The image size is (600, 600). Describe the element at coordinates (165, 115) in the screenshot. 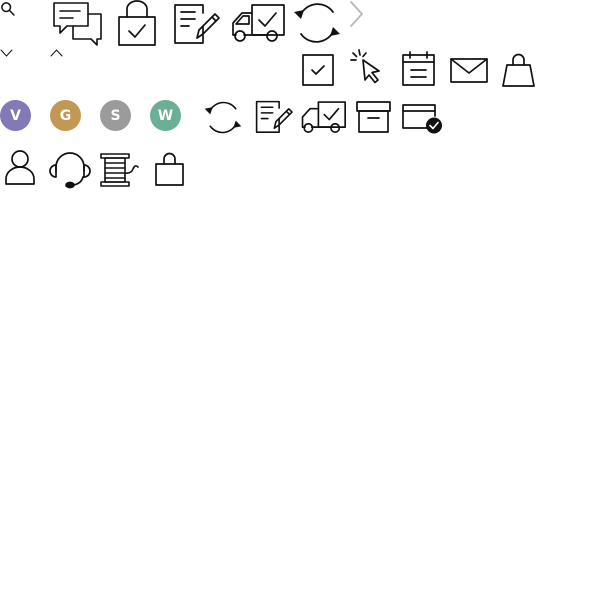

I see `avatar-badge-w: W` at that location.